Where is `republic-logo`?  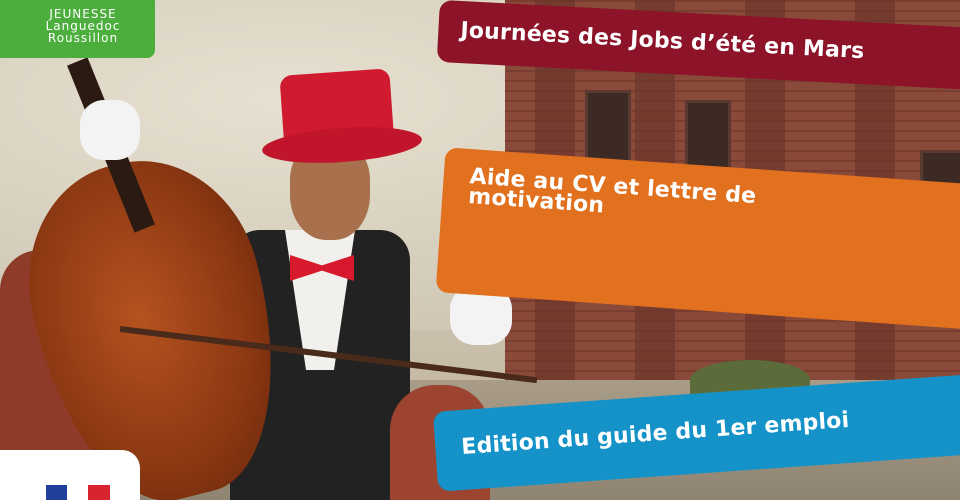
republic-logo is located at coordinates (70, 475).